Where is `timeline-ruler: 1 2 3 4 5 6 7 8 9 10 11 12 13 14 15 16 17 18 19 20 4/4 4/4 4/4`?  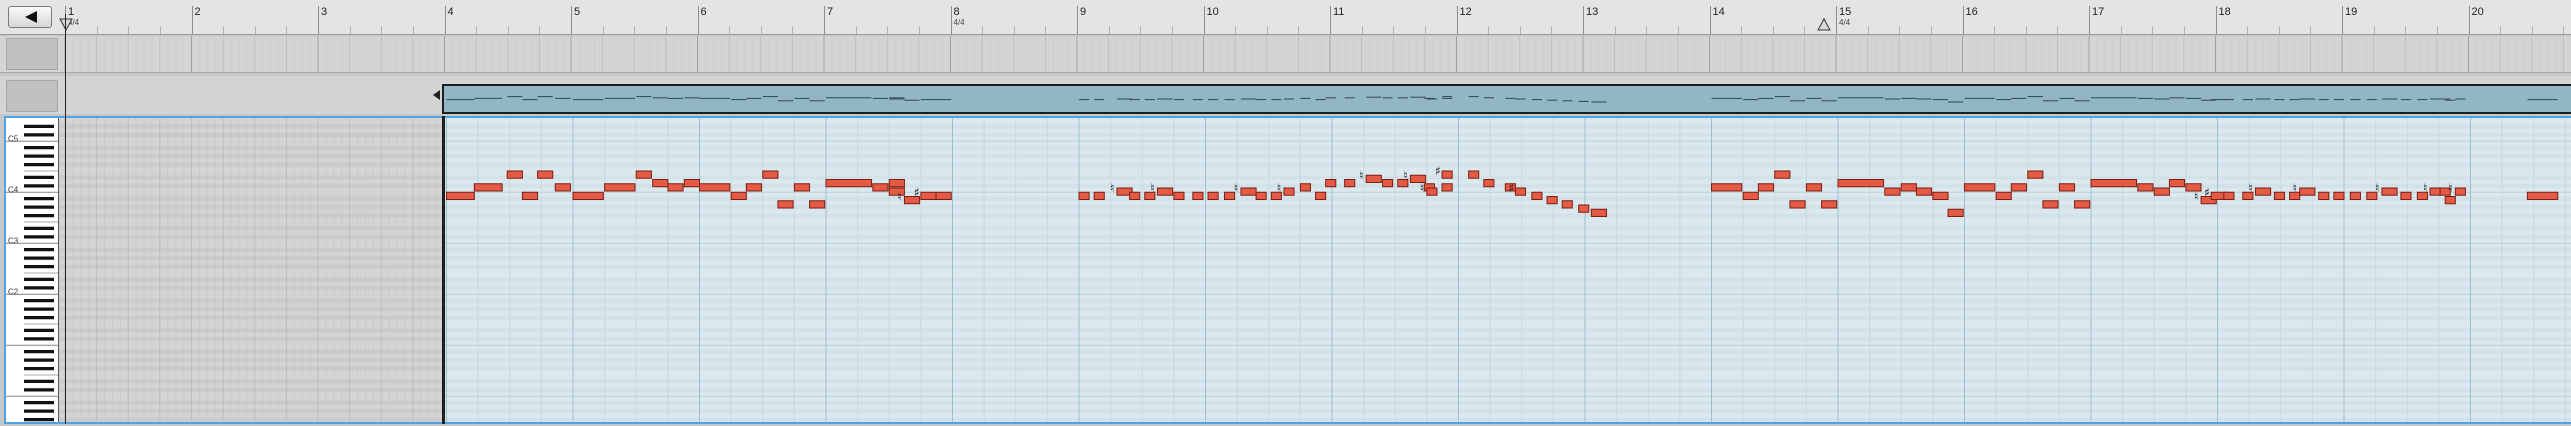
timeline-ruler: 1 2 3 4 5 6 7 8 9 10 11 12 13 14 15 16 17 18 19 20 4/4 4/4 4/4 is located at coordinates (1285, 17).